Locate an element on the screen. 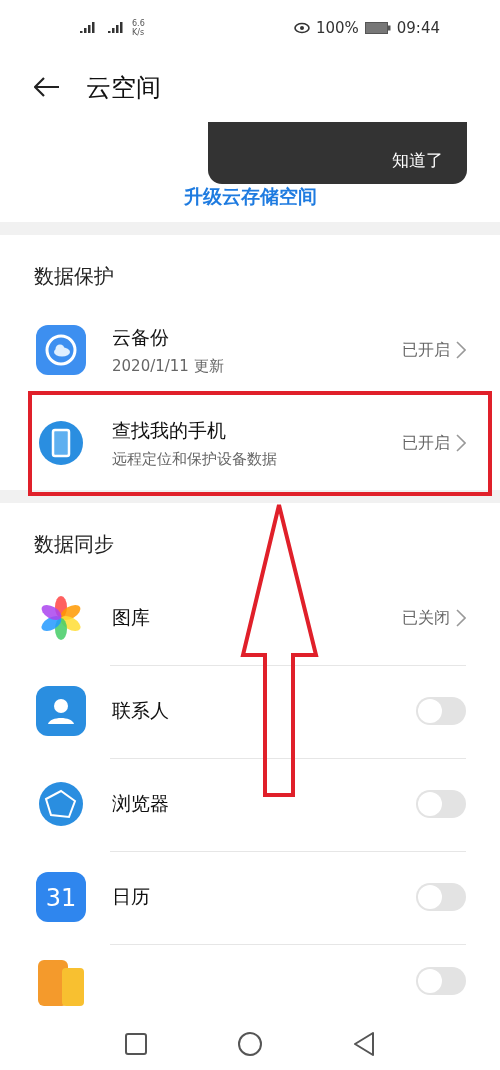  section-title: 数据保护 is located at coordinates (74, 276).